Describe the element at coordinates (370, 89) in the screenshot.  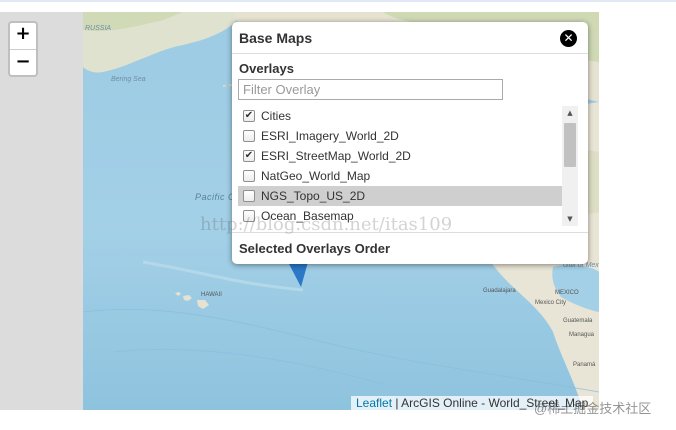
I see `filter-overlay-input` at that location.